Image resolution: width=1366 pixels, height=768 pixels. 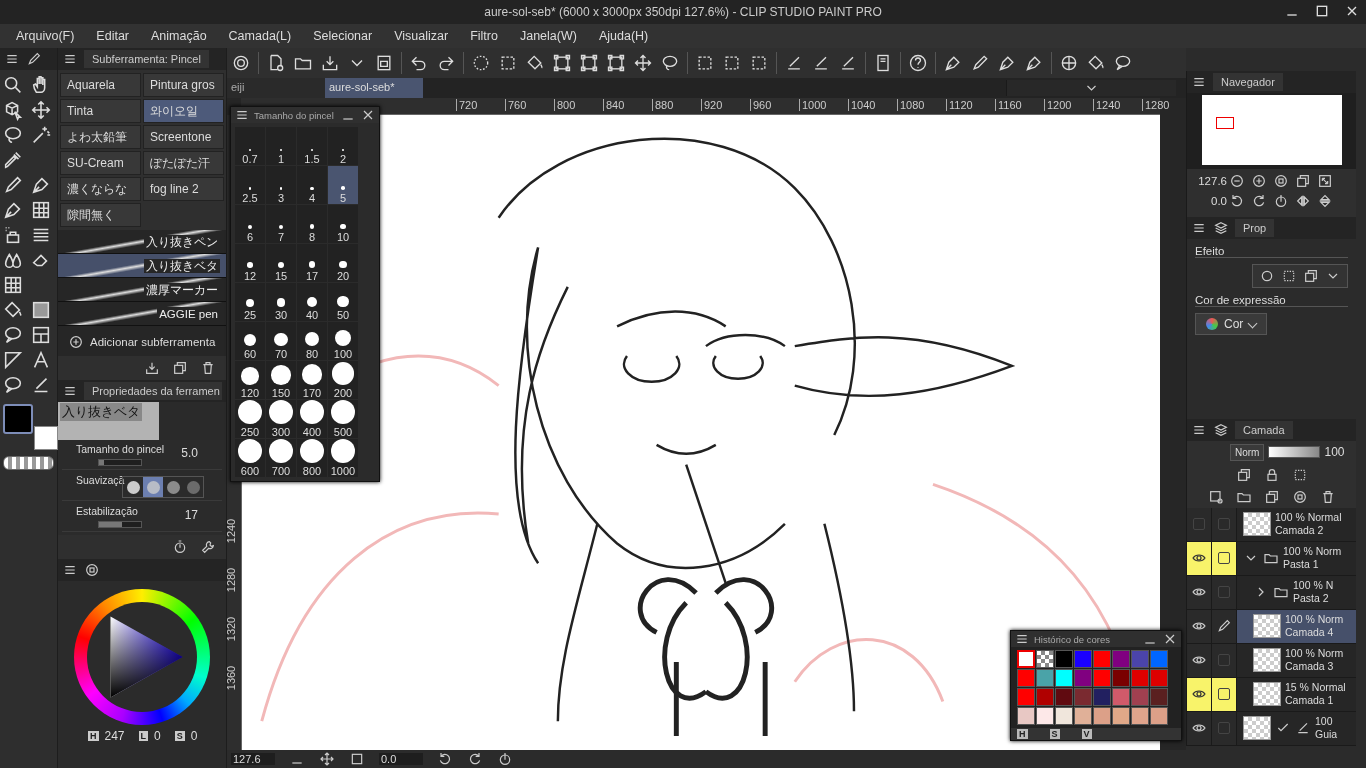 What do you see at coordinates (312, 380) in the screenshot?
I see `brush-size-option: 170` at bounding box center [312, 380].